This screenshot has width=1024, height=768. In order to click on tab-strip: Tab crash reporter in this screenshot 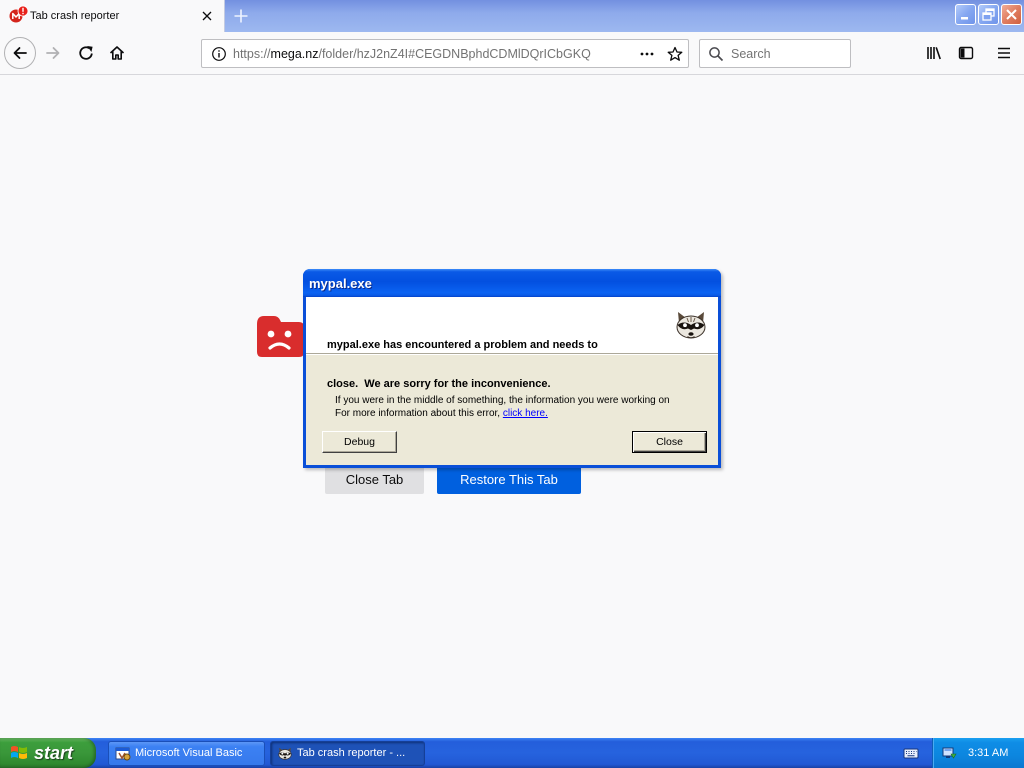, I will do `click(512, 16)`.